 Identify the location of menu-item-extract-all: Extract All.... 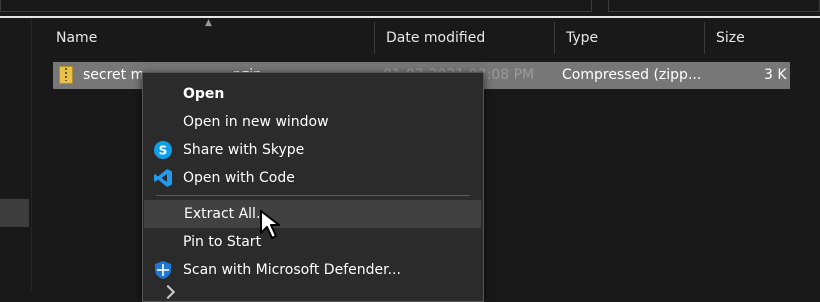
(312, 214).